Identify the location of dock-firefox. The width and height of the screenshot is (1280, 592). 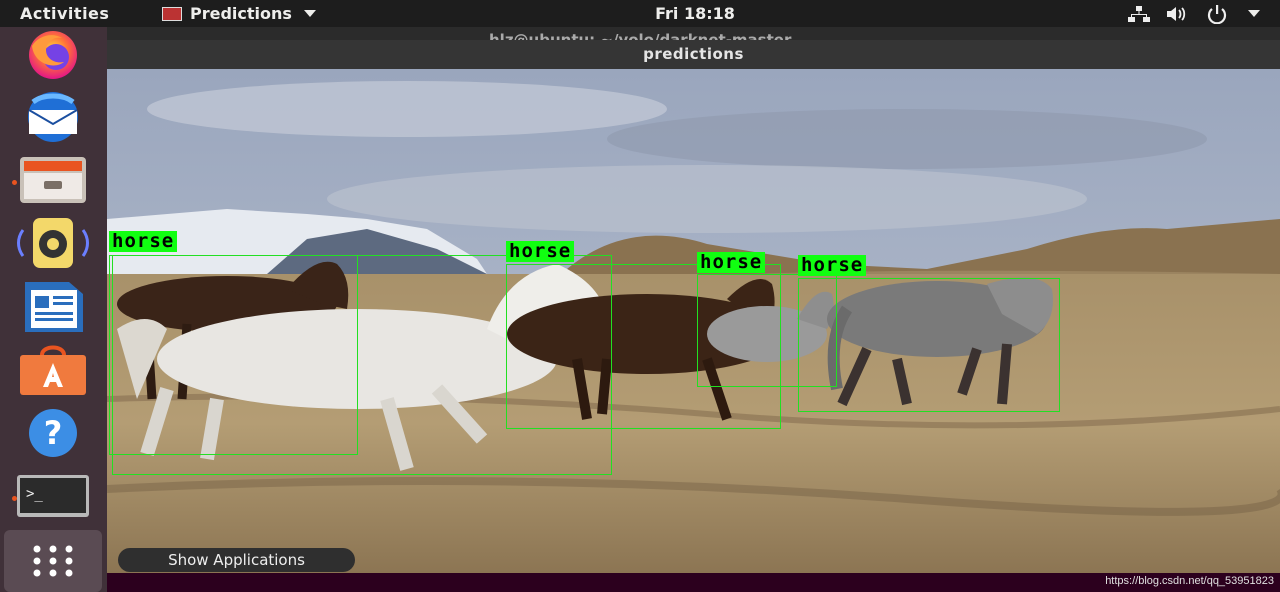
(53, 55).